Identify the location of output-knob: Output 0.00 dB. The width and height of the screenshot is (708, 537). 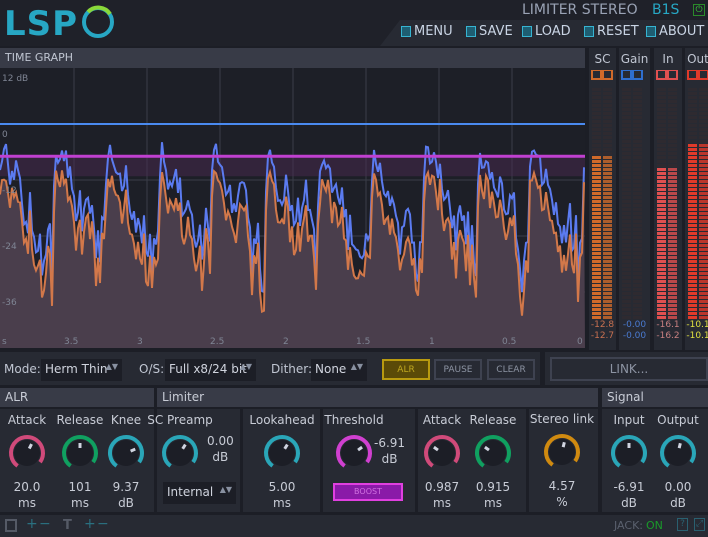
(673, 462).